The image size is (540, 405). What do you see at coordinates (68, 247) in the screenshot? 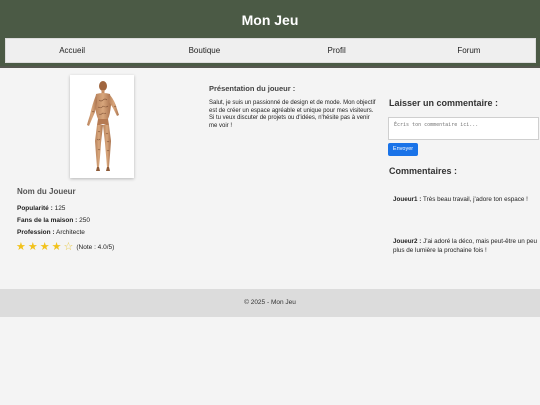
I see `star-outline-icon: ☆` at bounding box center [68, 247].